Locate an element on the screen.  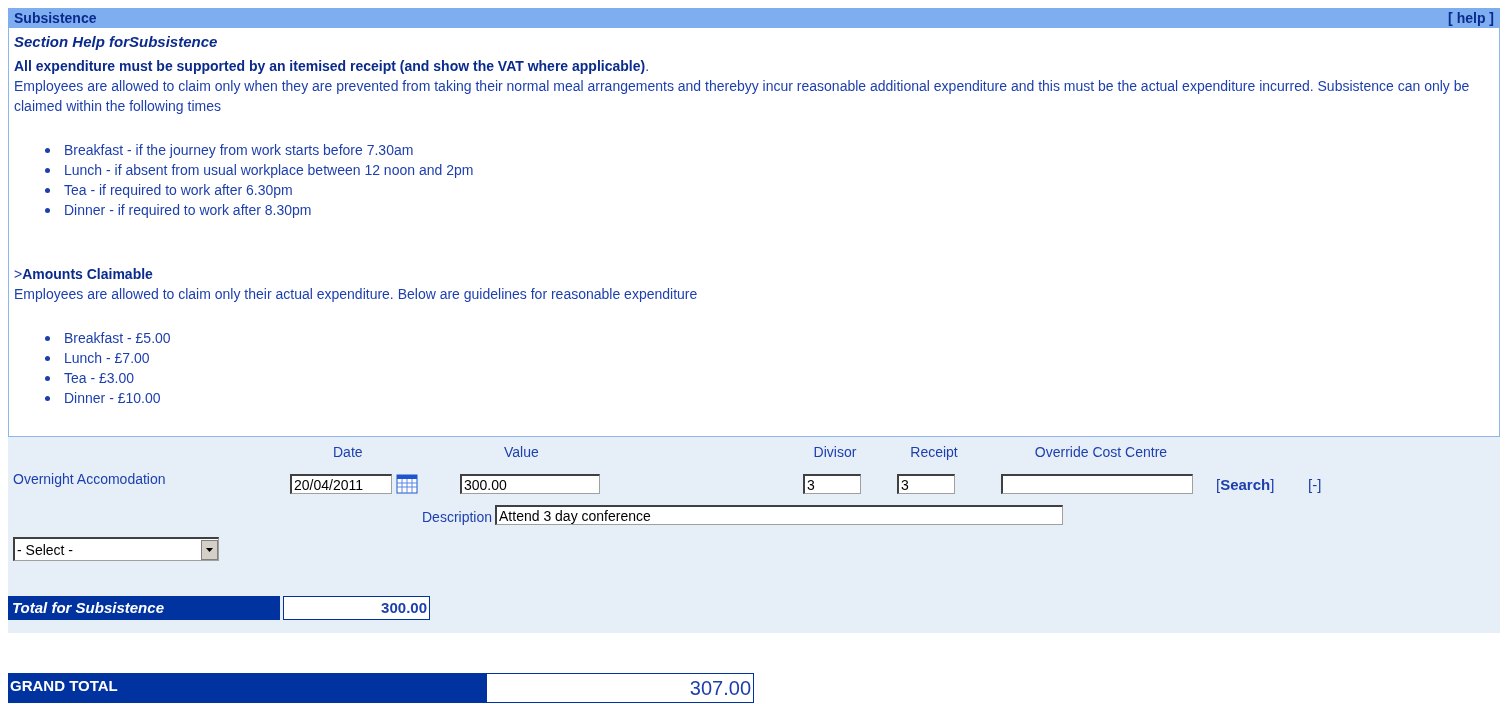
time-rule: Lunch - if absent from usual workplace between 12 noon and 2pm is located at coordinates (269, 170).